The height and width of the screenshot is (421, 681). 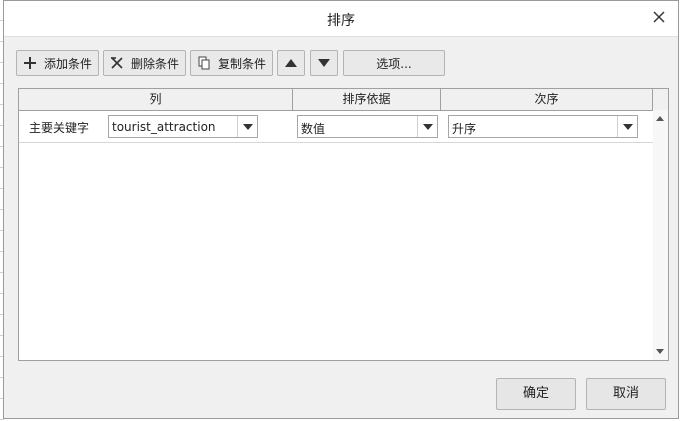 I want to click on add-condition-button: 添加条件, so click(x=57, y=63).